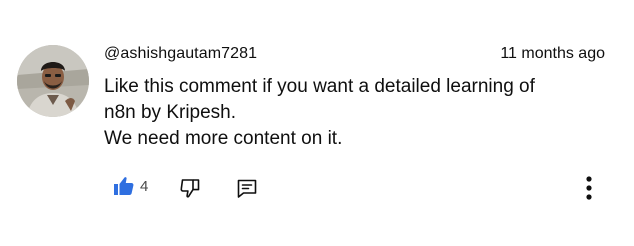 The image size is (634, 246). I want to click on avatar-image, so click(53, 81).